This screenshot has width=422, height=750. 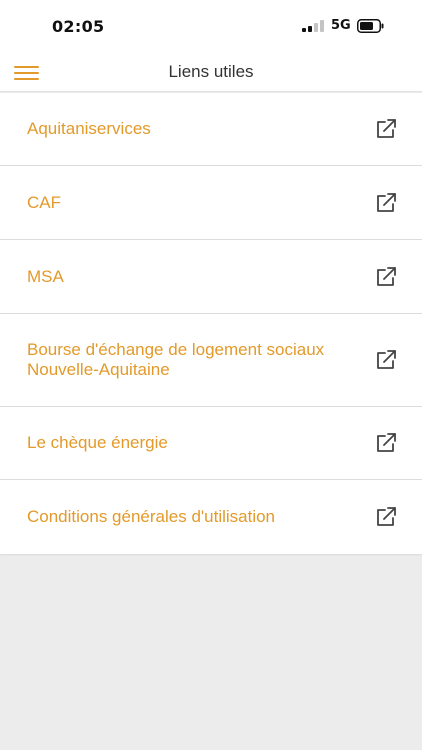 What do you see at coordinates (211, 129) in the screenshot?
I see `link-item-aquitaniservices: Aquitaniservices` at bounding box center [211, 129].